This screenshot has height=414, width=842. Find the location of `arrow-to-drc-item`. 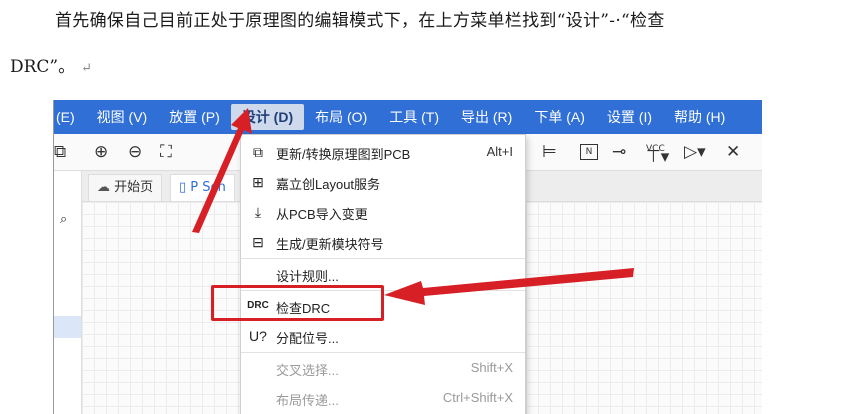

arrow-to-drc-item is located at coordinates (509, 286).